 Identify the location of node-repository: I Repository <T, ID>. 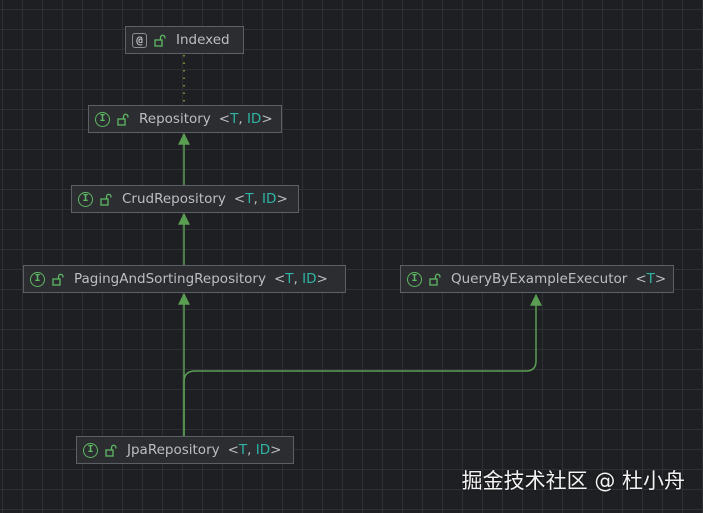
(185, 119).